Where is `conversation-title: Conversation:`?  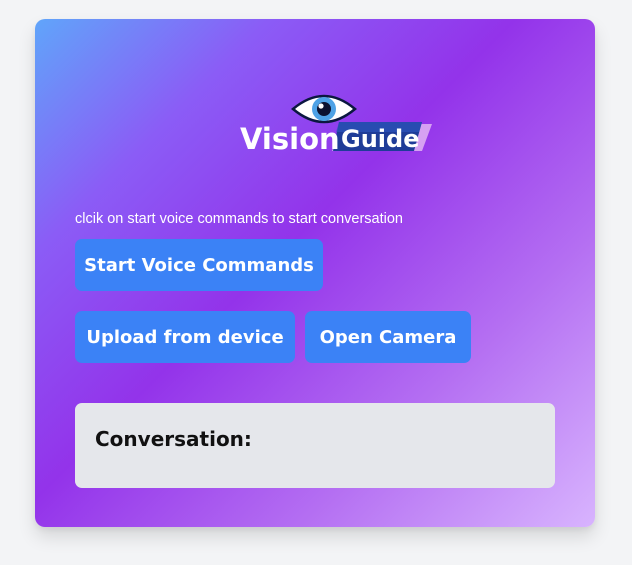
conversation-title: Conversation: is located at coordinates (173, 439).